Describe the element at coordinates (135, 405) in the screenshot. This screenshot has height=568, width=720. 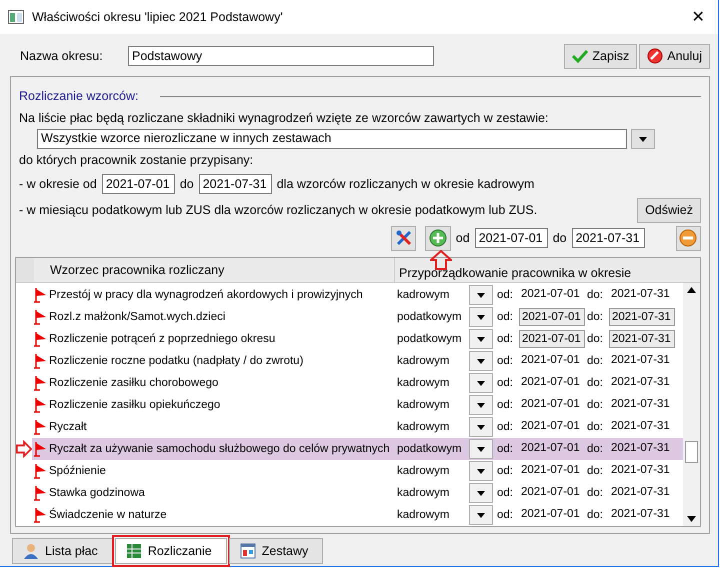
I see `table-cell-text: Rozliczenie zasiłku opiekuńczego` at that location.